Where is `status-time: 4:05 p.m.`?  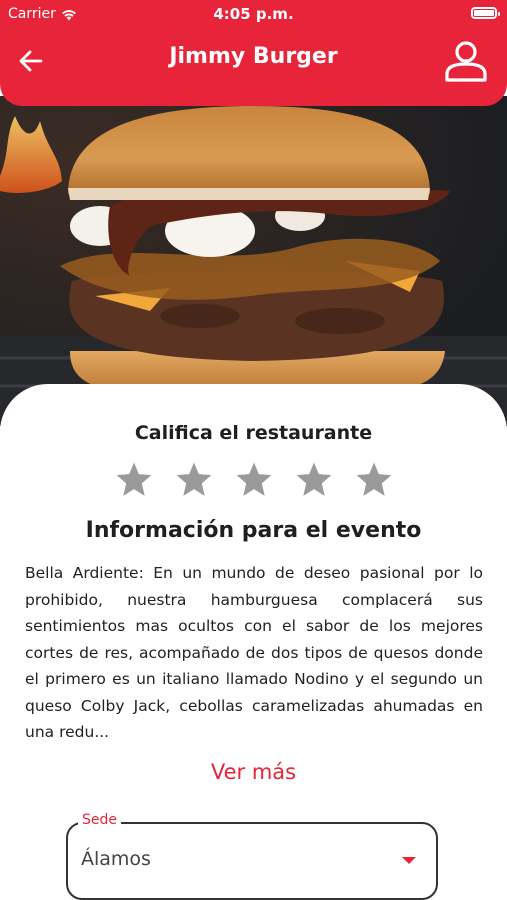 status-time: 4:05 p.m. is located at coordinates (253, 14).